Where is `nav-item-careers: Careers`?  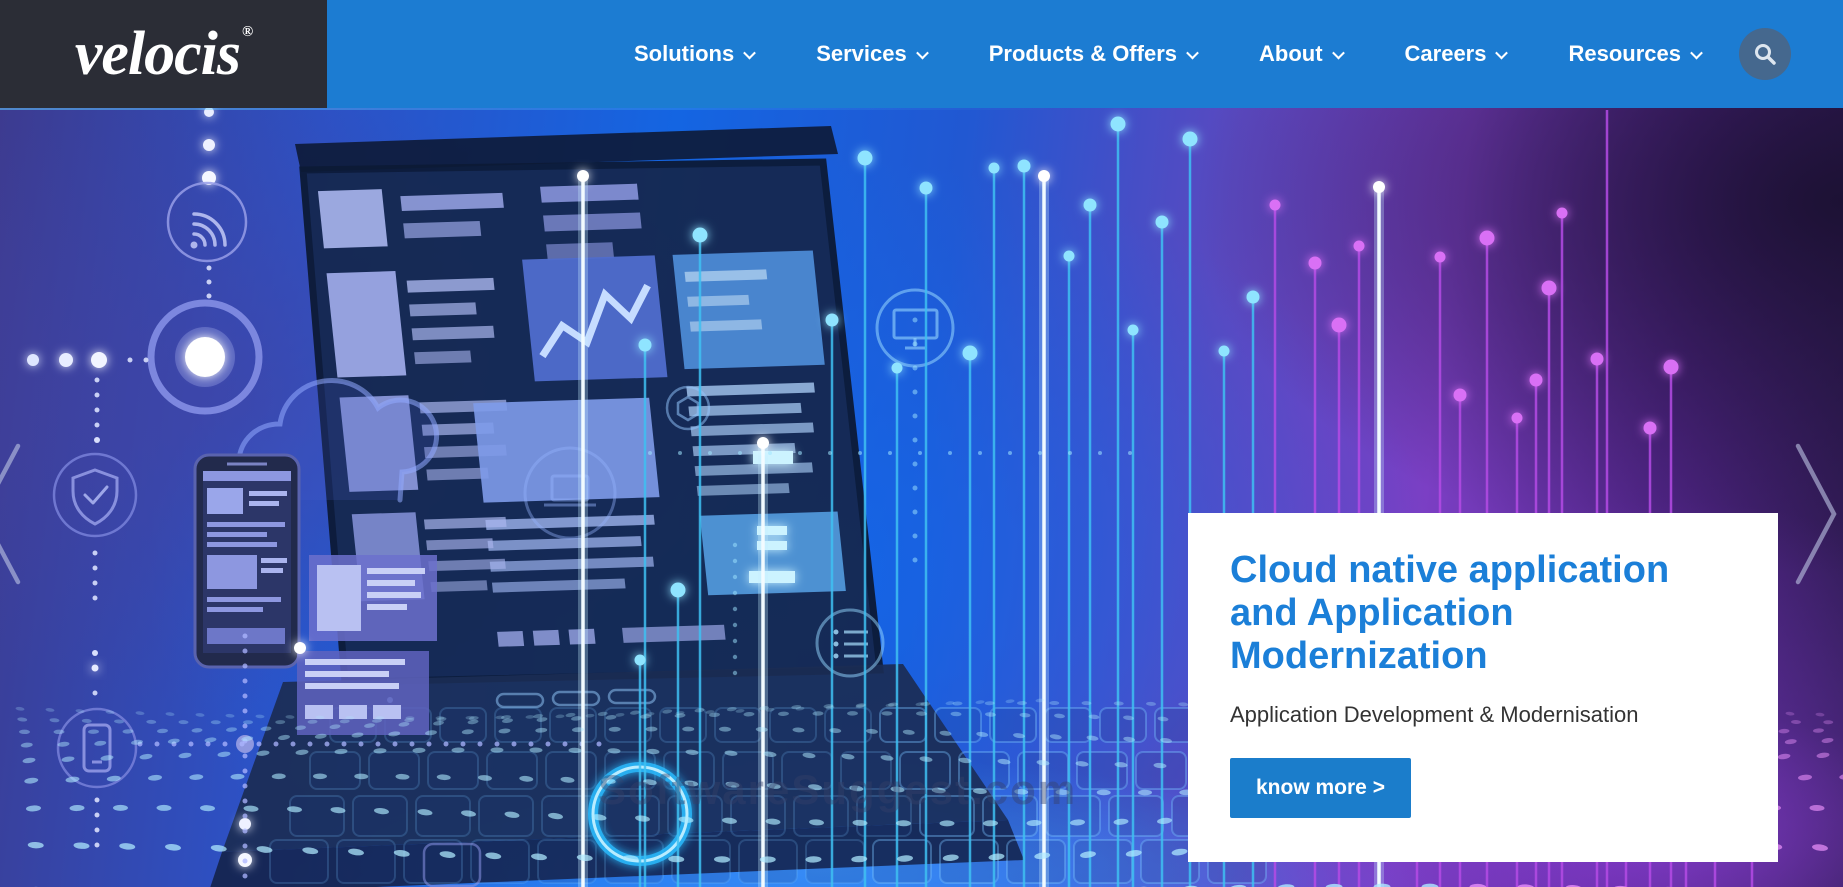
nav-item-careers: Careers is located at coordinates (1456, 54).